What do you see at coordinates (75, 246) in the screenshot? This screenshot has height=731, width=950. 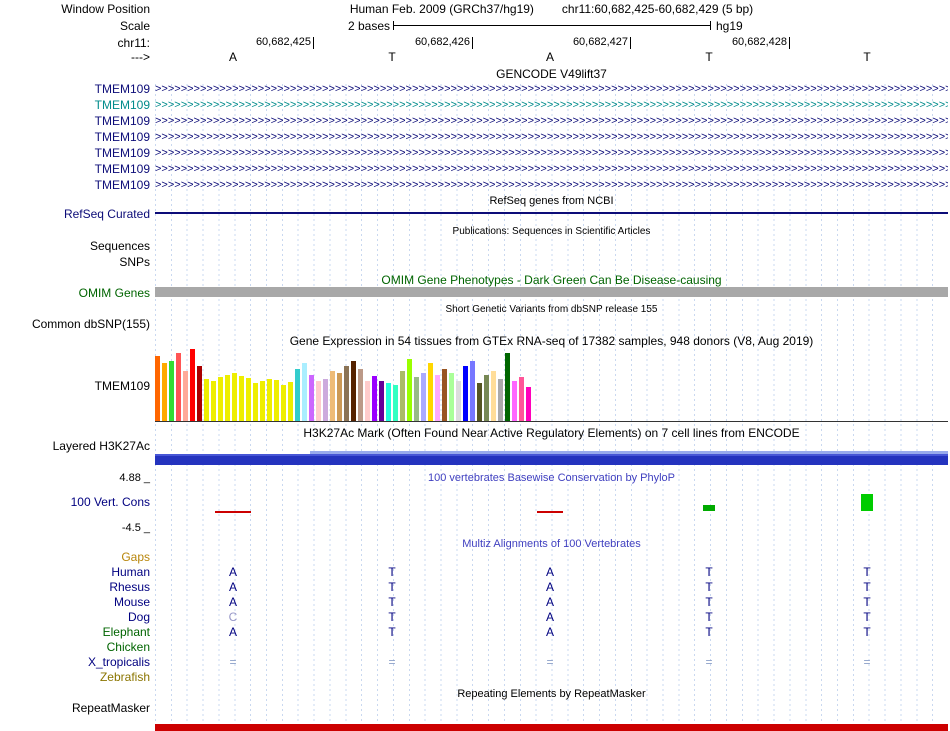 I see `publications-sequences-label: Sequences` at bounding box center [75, 246].